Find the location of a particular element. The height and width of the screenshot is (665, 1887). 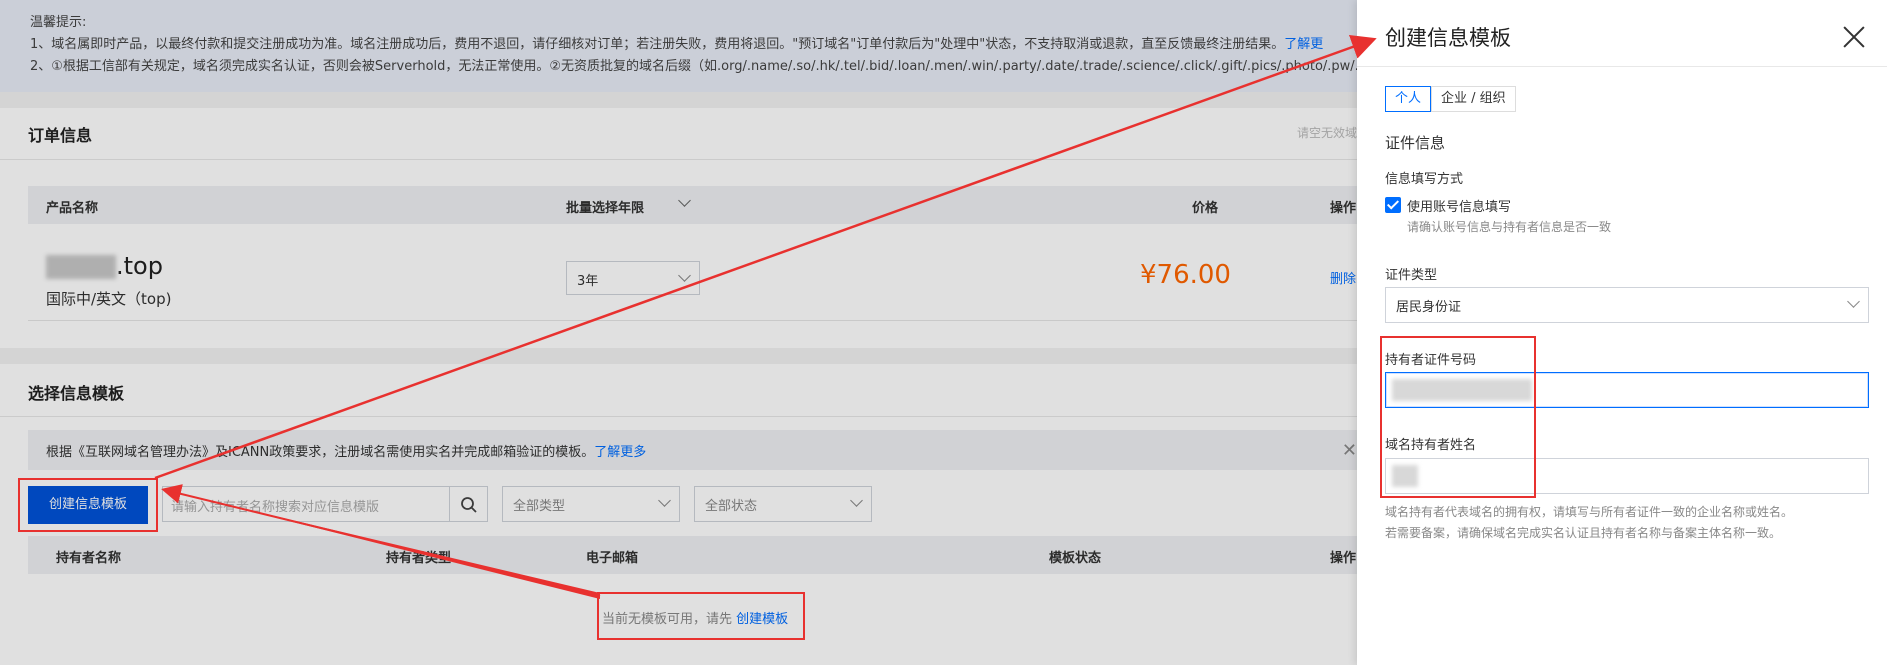

search-icon is located at coordinates (469, 505).